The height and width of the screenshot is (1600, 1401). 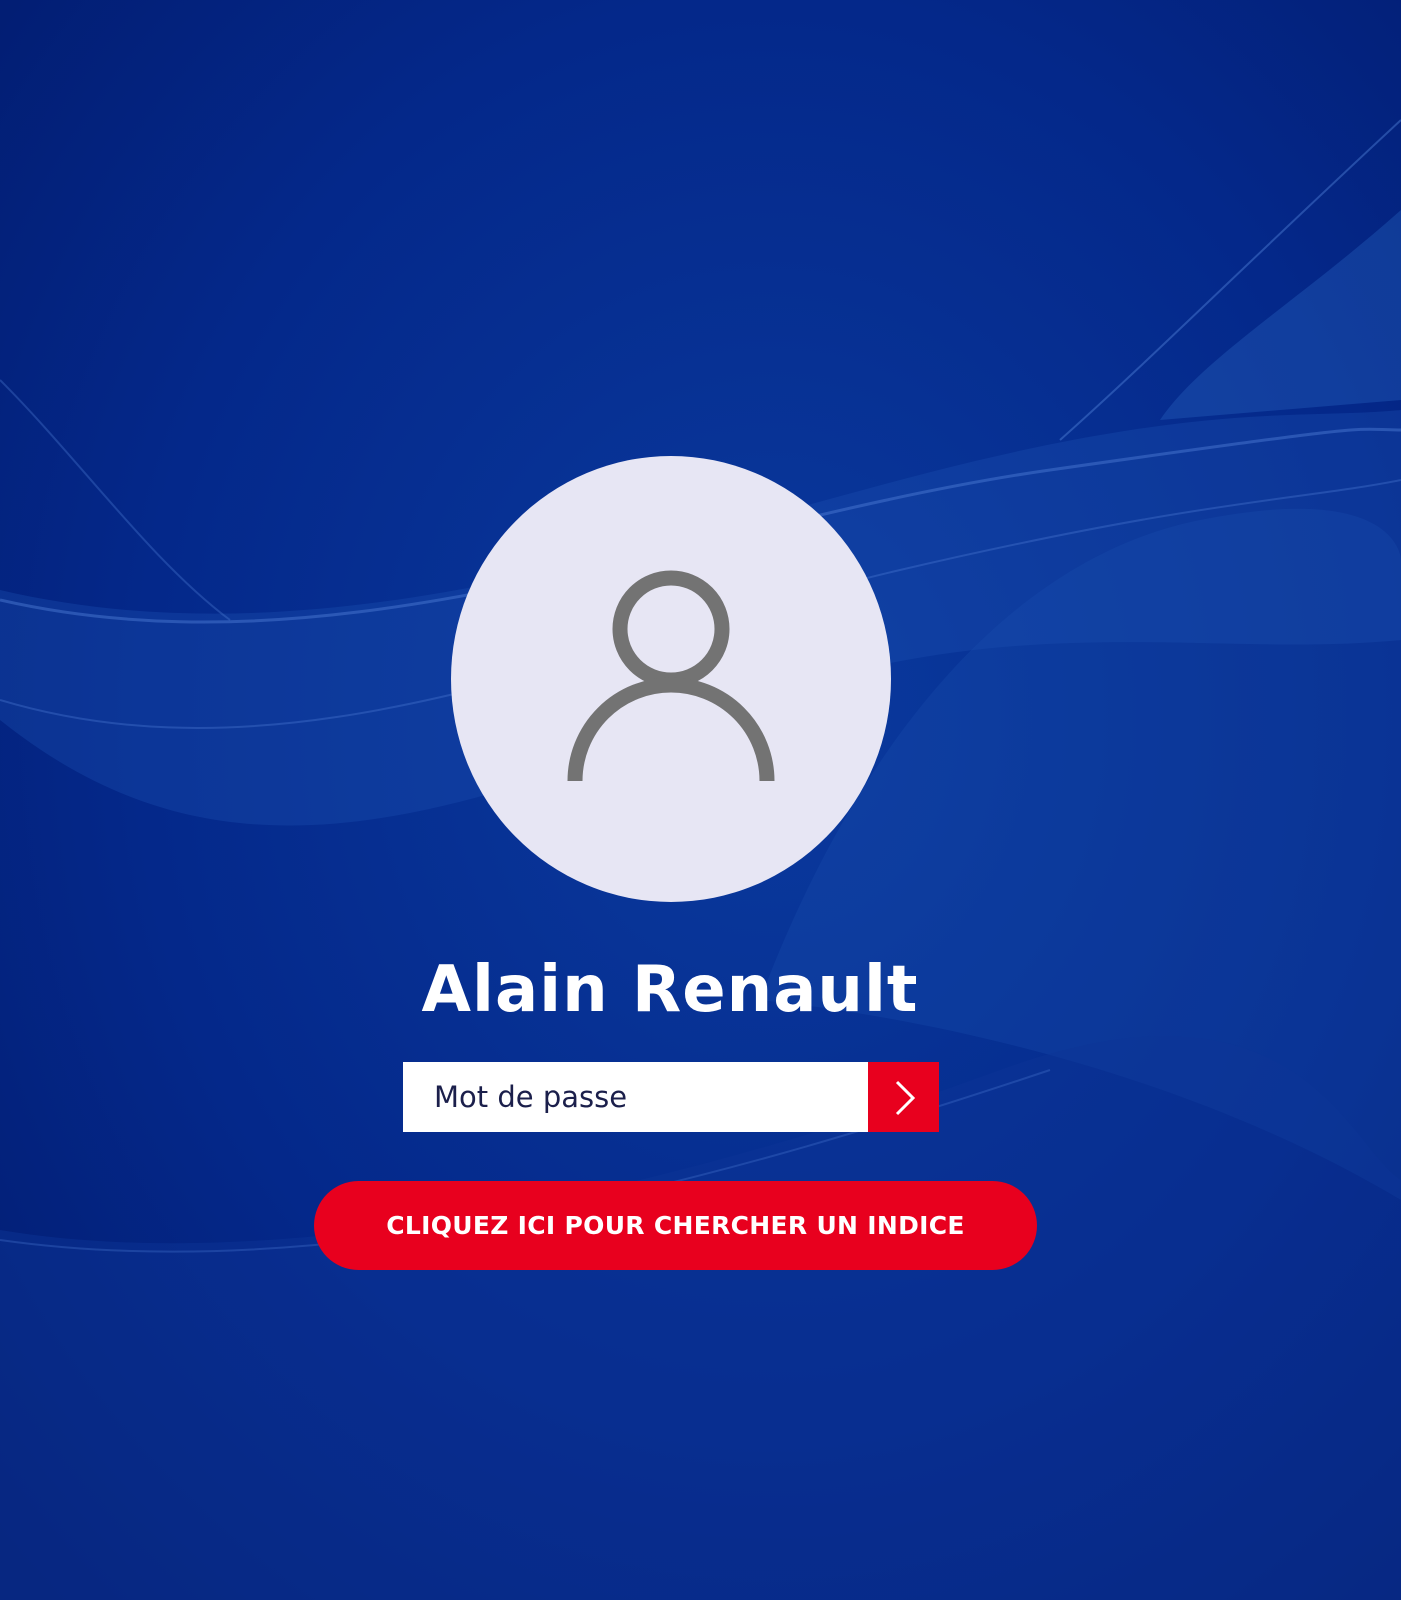 What do you see at coordinates (635, 1097) in the screenshot?
I see `password-input` at bounding box center [635, 1097].